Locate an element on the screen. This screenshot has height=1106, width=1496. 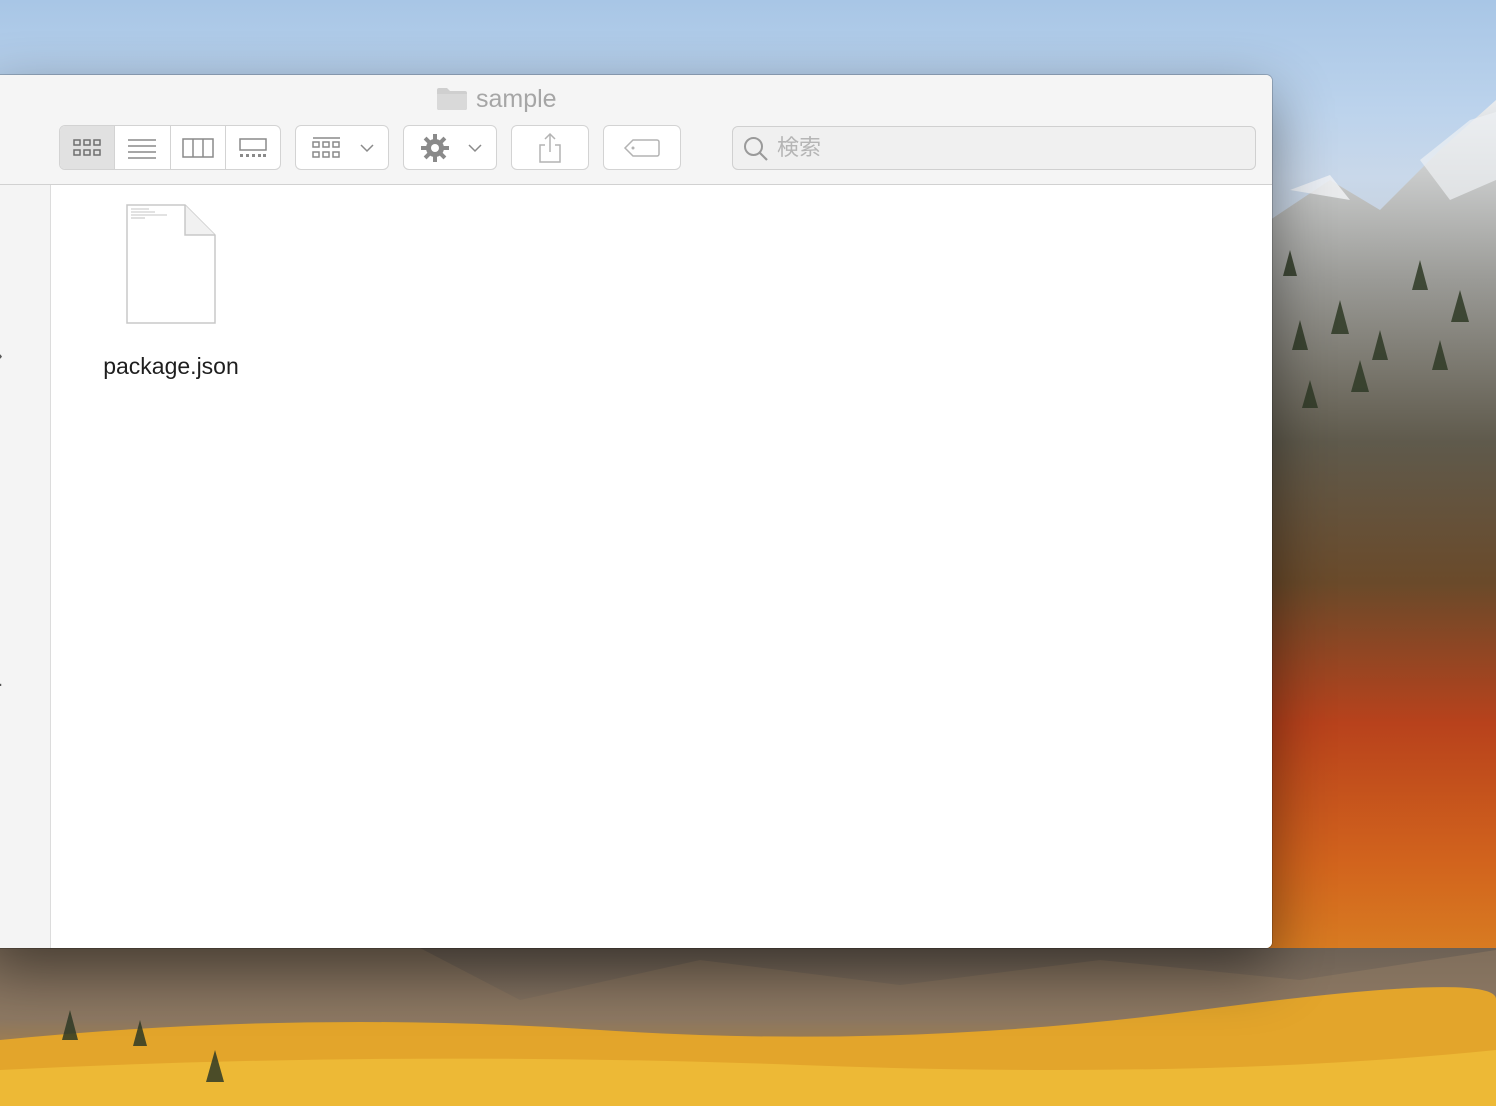
group-by-button is located at coordinates (342, 147).